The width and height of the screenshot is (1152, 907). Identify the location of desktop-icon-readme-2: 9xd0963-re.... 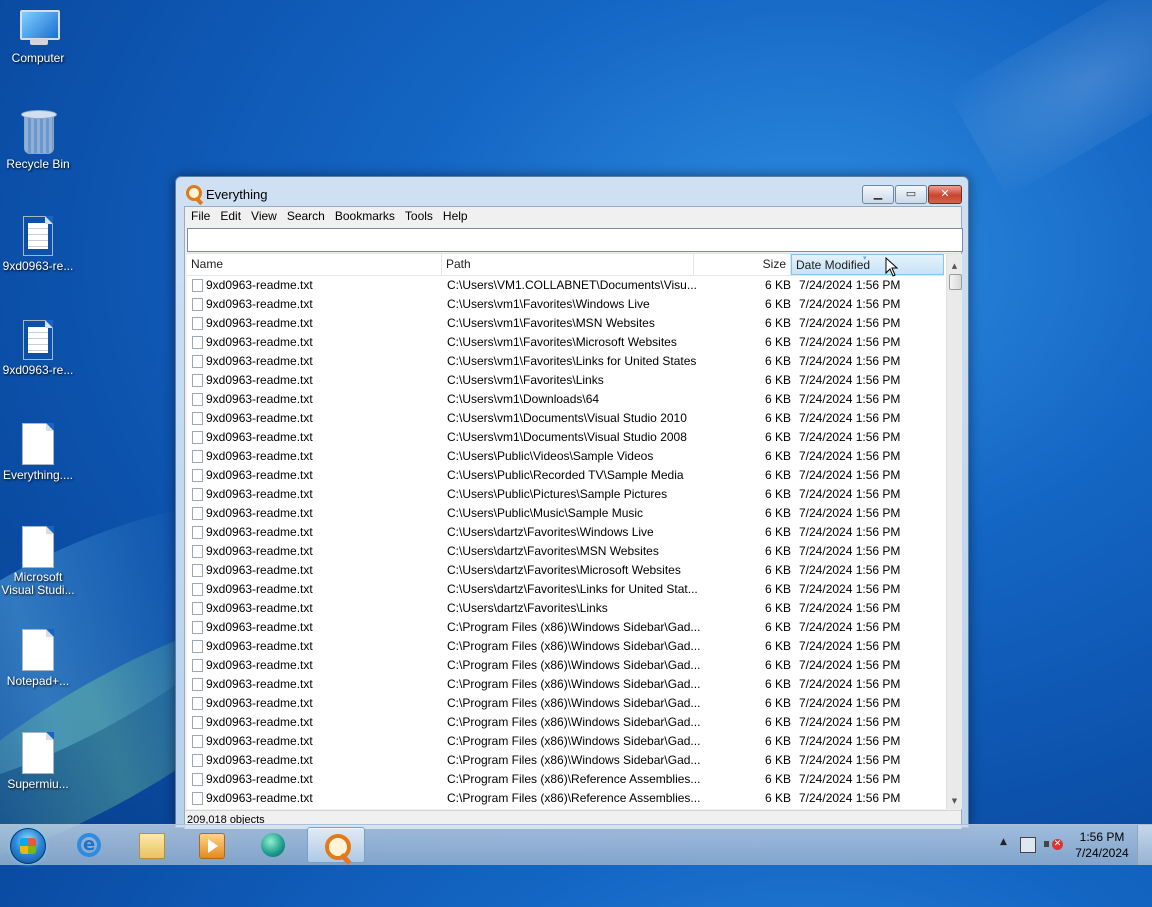
(38, 348).